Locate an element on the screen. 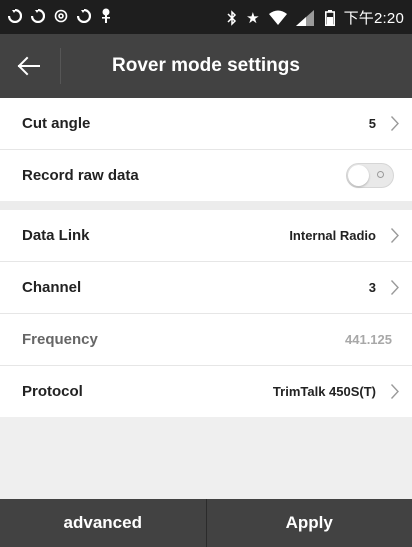 Image resolution: width=412 pixels, height=547 pixels. page-title: Rover mode settings is located at coordinates (206, 65).